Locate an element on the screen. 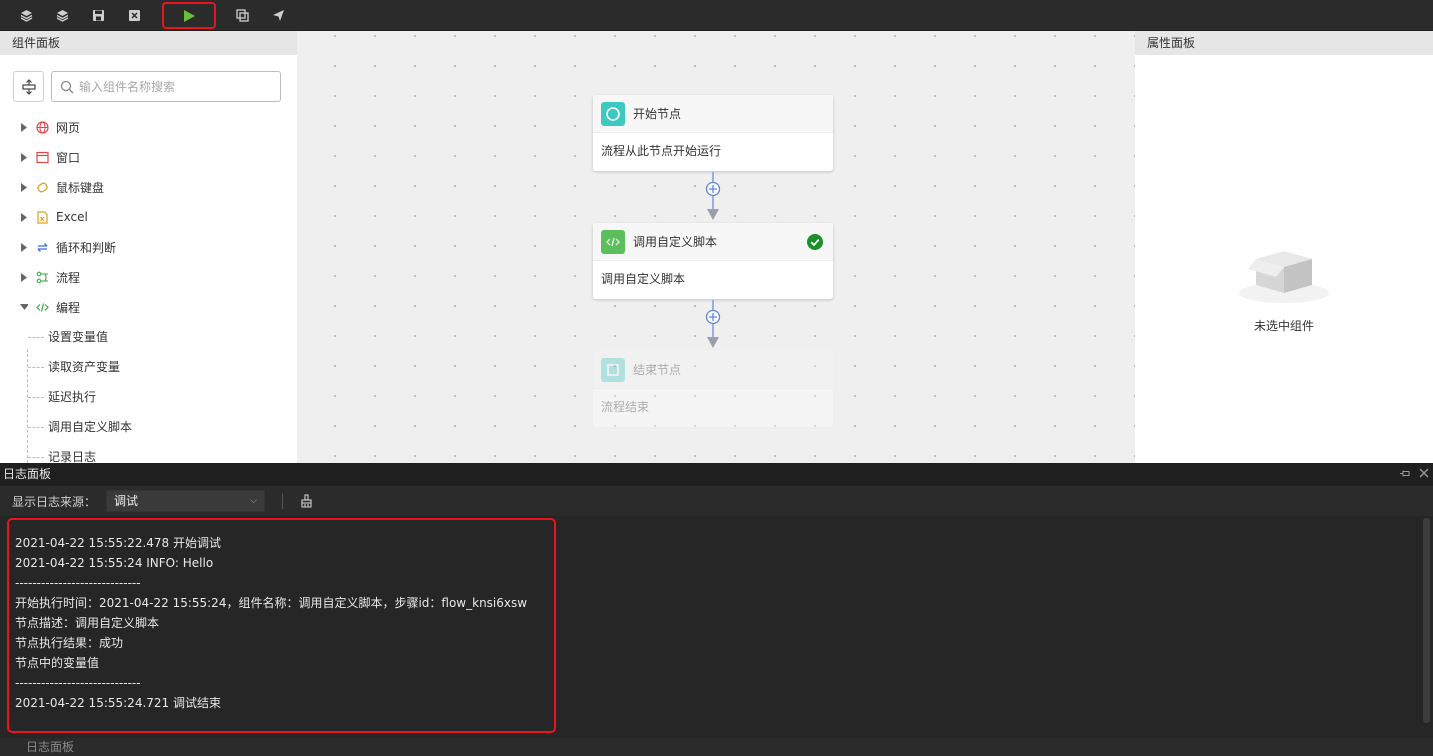 The image size is (1433, 756). log-line: 节点中的变量值 is located at coordinates (57, 663).